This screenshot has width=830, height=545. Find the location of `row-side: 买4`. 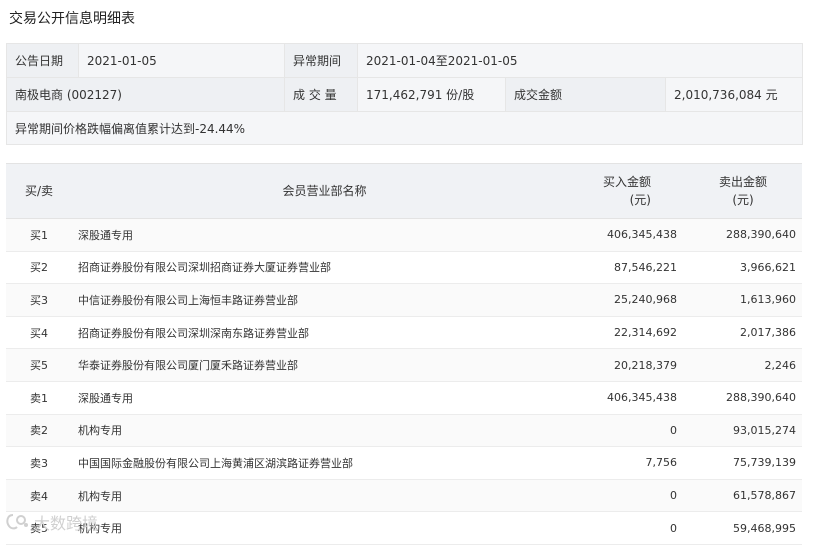

row-side: 买4 is located at coordinates (39, 333).